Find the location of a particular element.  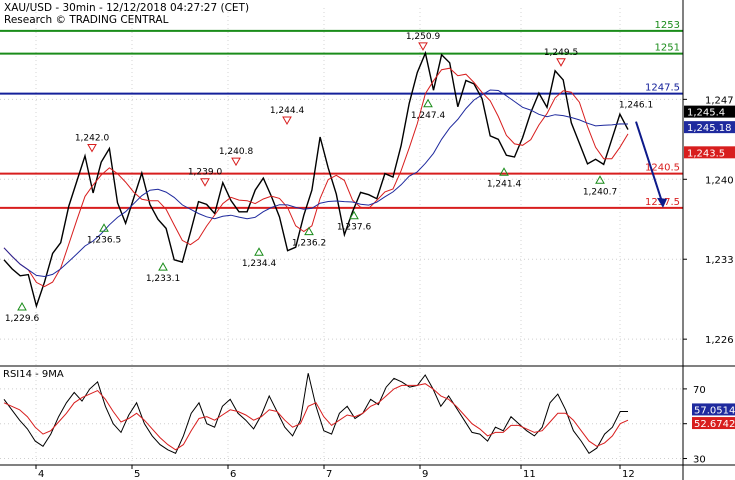

rsi-title: RSI14 - 9MA is located at coordinates (33, 374).